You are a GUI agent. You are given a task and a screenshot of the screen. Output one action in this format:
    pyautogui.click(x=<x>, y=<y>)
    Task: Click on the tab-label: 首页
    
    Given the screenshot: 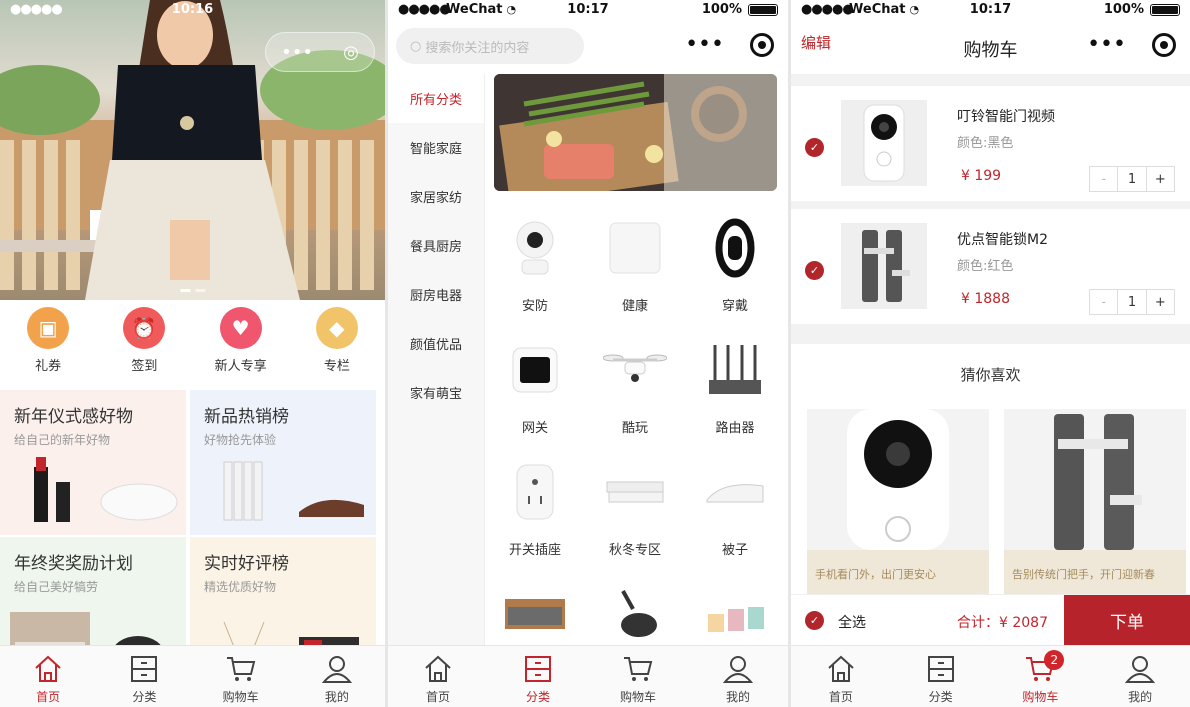 What is the action you would take?
    pyautogui.click(x=48, y=697)
    